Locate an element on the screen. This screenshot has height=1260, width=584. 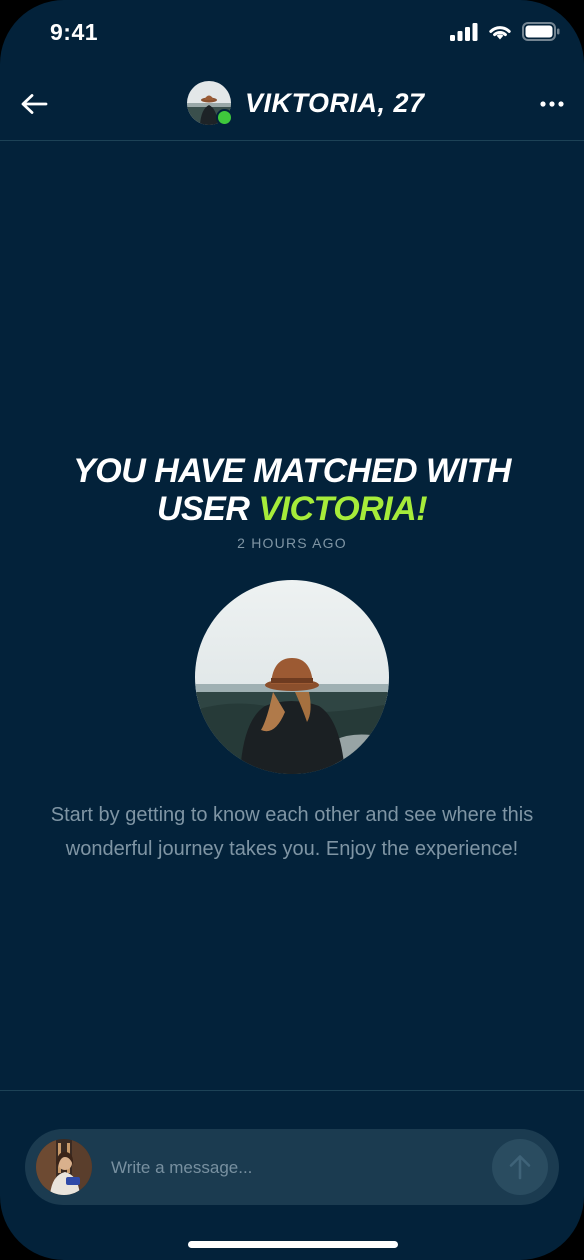
battery-icon is located at coordinates (541, 31).